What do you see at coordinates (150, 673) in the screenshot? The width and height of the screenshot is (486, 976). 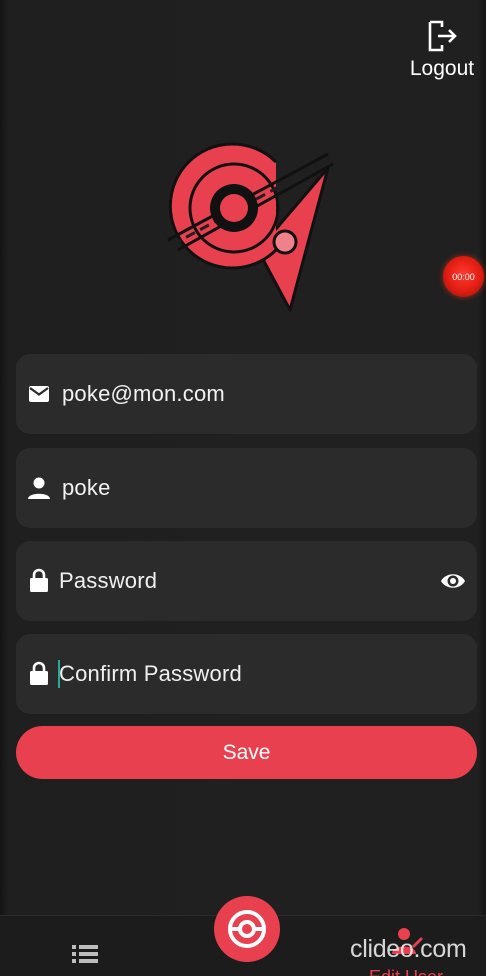 I see `confirm-password-placeholder: Confirm Password` at bounding box center [150, 673].